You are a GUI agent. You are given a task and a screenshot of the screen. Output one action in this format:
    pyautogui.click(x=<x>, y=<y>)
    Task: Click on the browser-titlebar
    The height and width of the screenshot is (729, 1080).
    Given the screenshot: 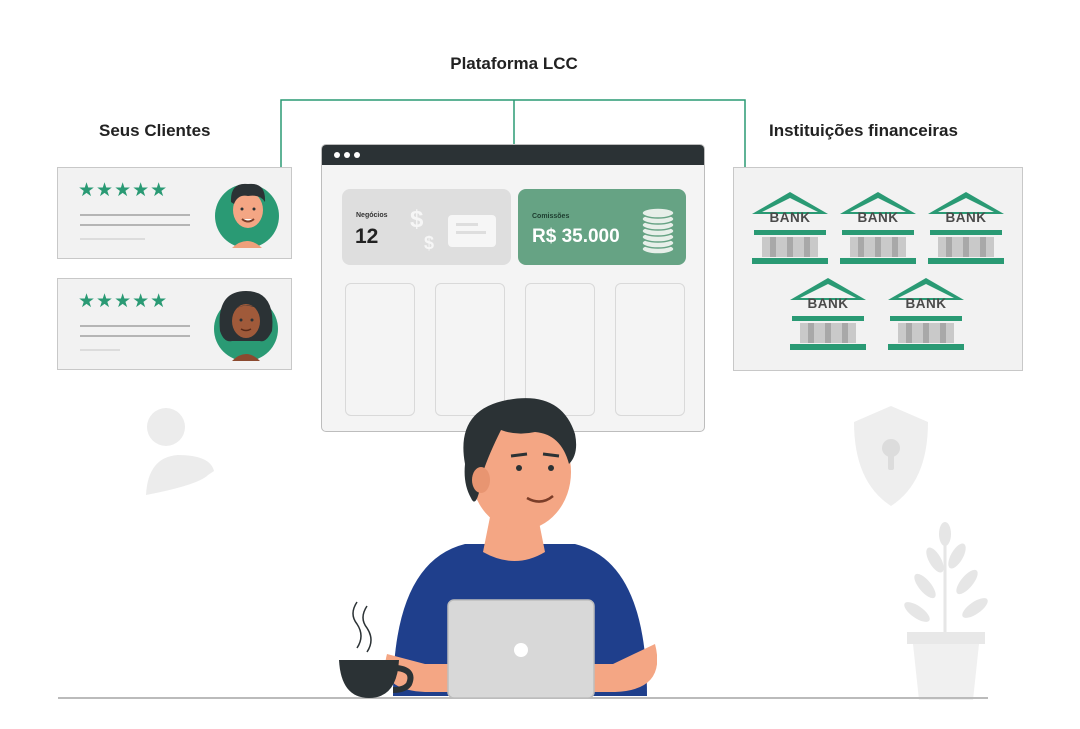 What is the action you would take?
    pyautogui.click(x=513, y=155)
    